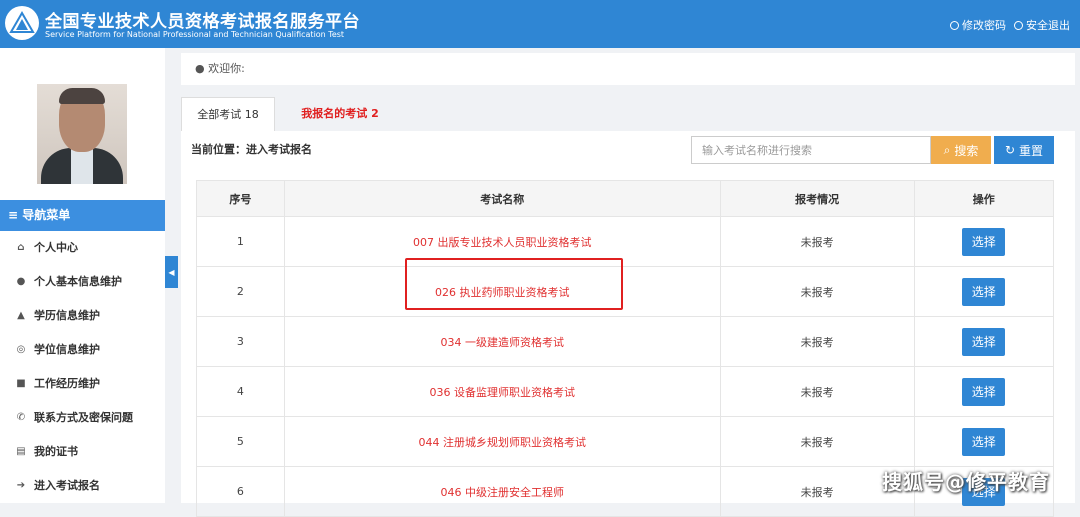 The image size is (1080, 517). I want to click on tab-my-exams: 我报名的考试 2, so click(340, 114).